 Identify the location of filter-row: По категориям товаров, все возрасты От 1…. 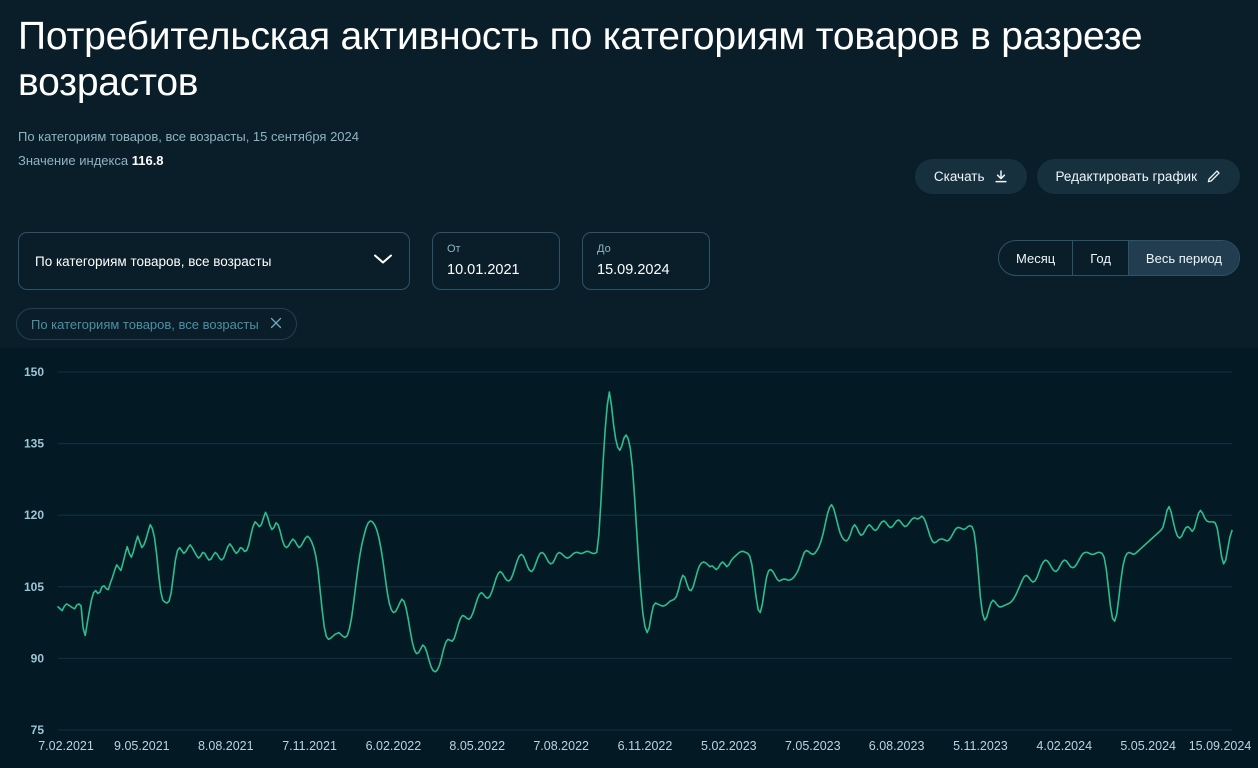
(364, 261).